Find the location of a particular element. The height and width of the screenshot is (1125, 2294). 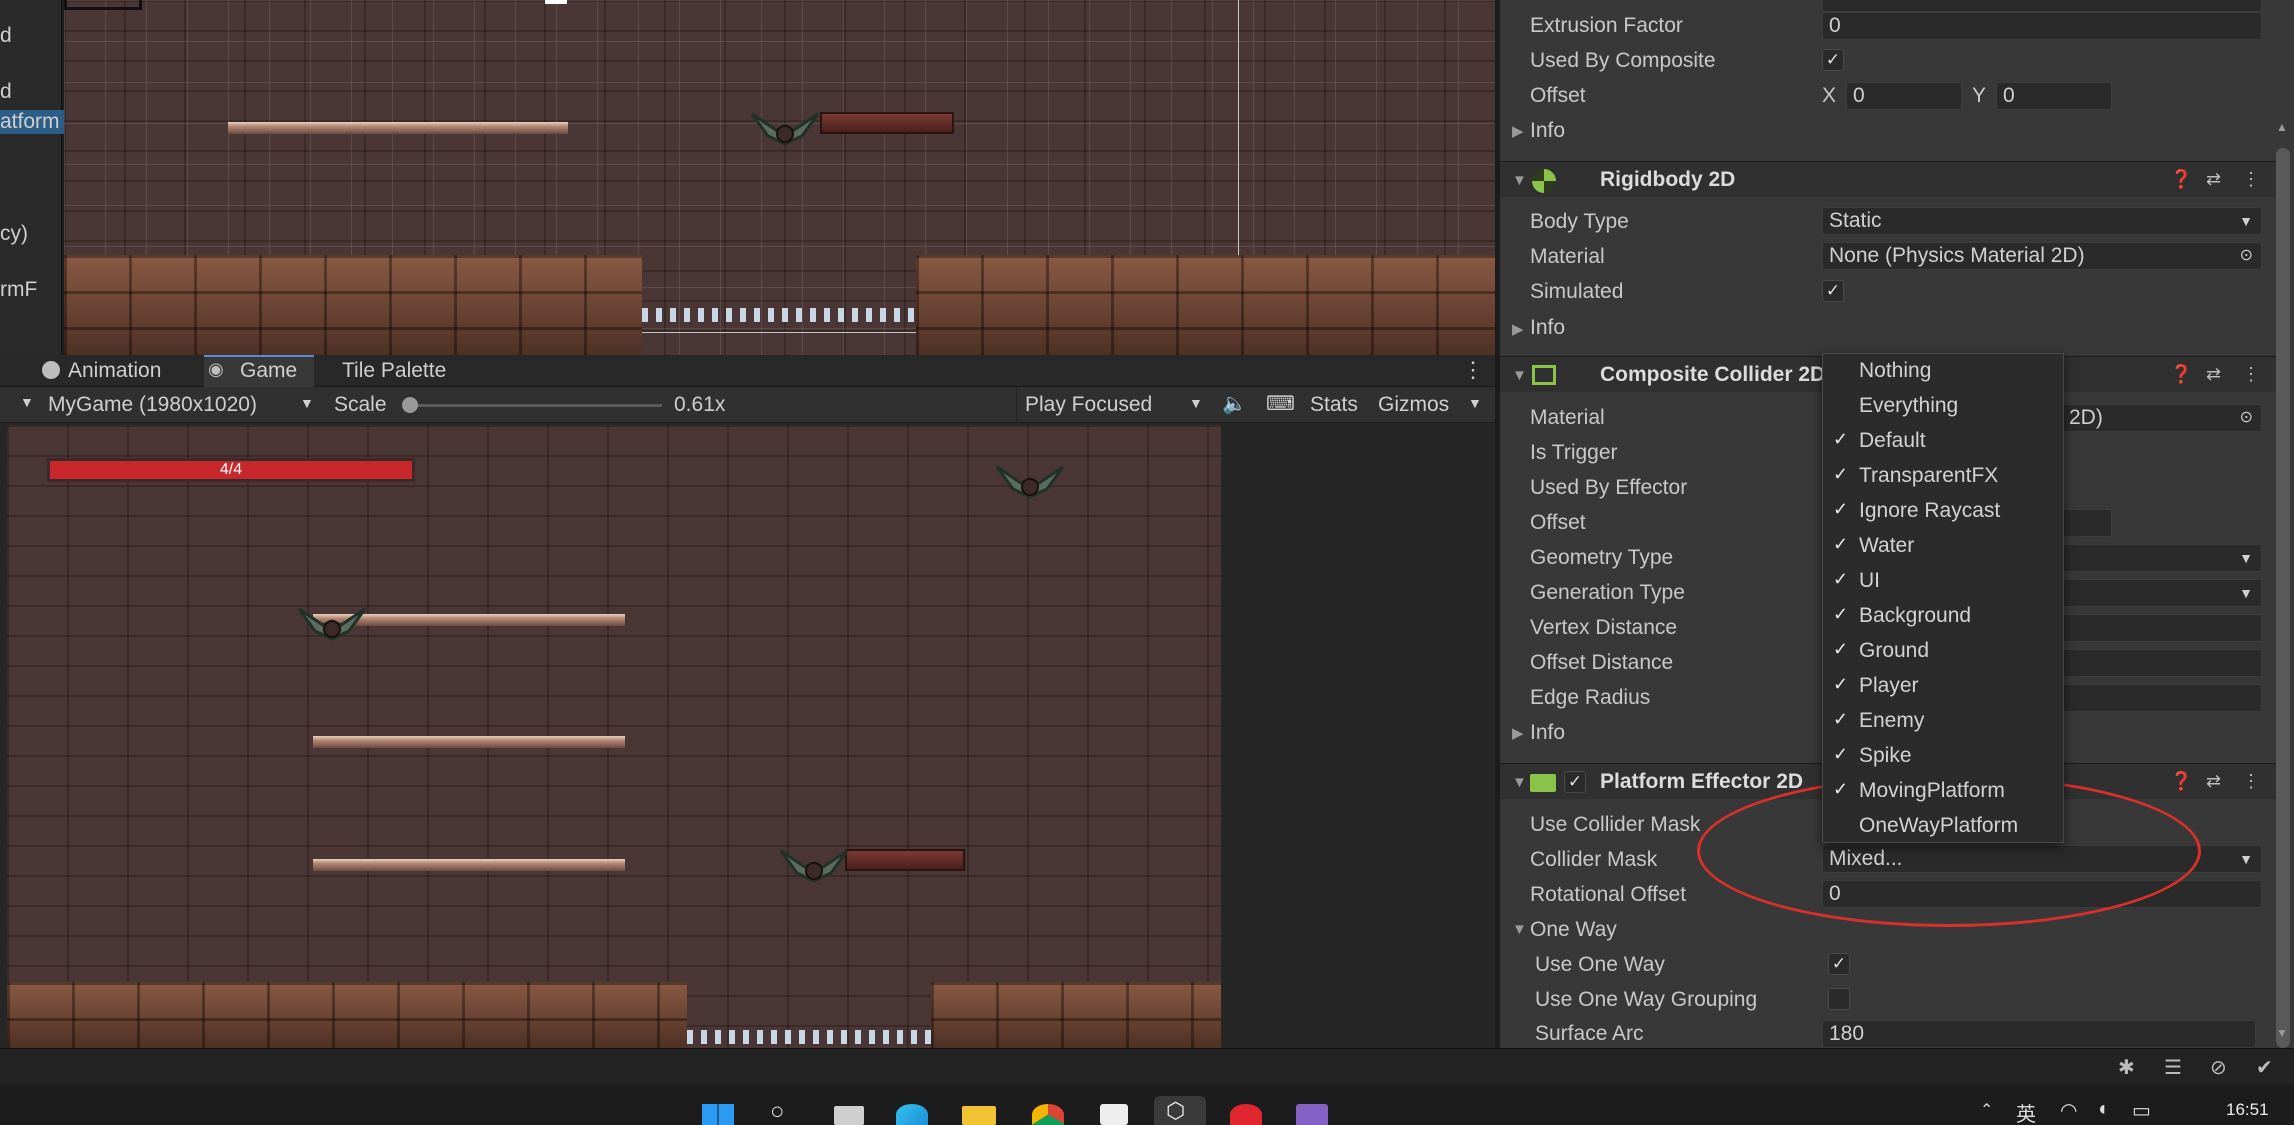

edge-browser-icon is located at coordinates (912, 1114).